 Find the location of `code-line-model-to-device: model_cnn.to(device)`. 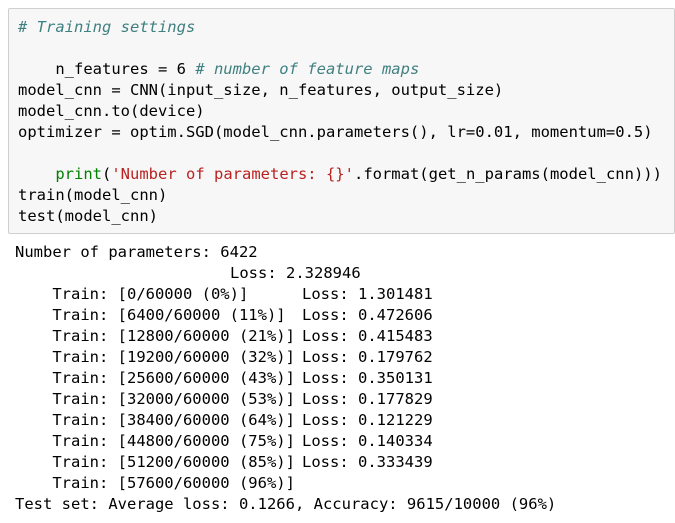

code-line-model-to-device: model_cnn.to(device) is located at coordinates (111, 111).